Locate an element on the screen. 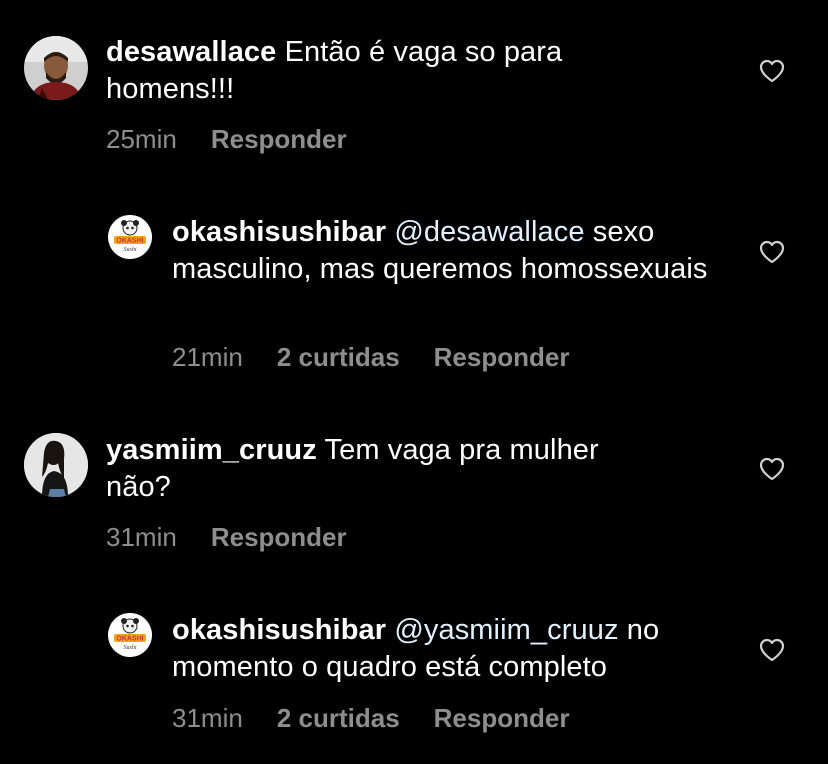 The image size is (828, 764). mention-link: @yasmiim_cruuz is located at coordinates (506, 630).